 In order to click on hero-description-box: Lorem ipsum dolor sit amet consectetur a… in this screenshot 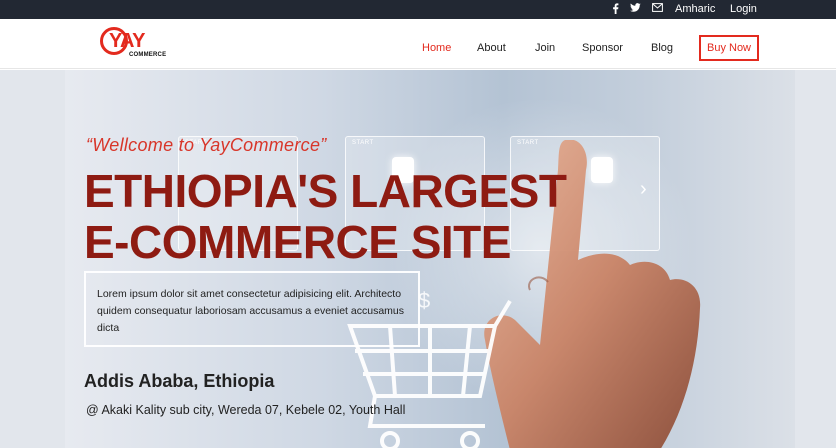, I will do `click(252, 309)`.